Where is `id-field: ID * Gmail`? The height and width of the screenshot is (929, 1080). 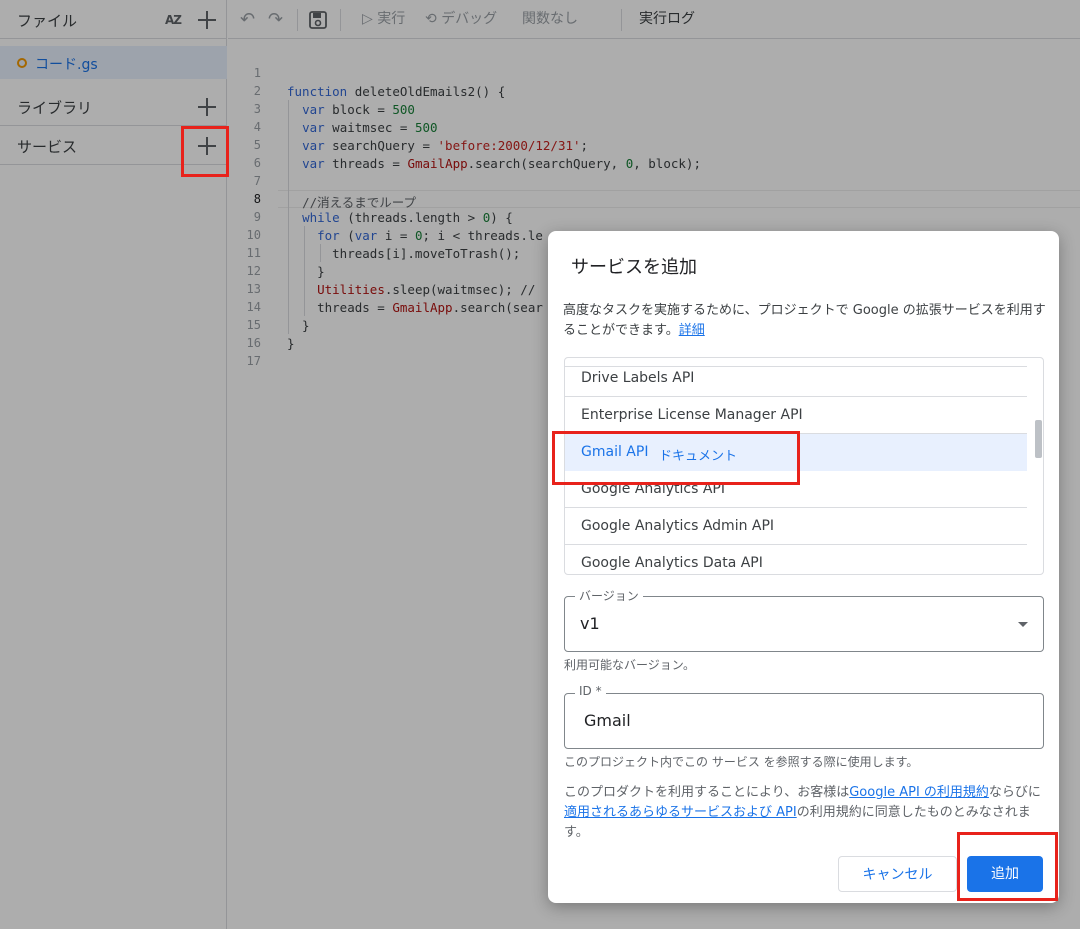
id-field: ID * Gmail is located at coordinates (804, 716).